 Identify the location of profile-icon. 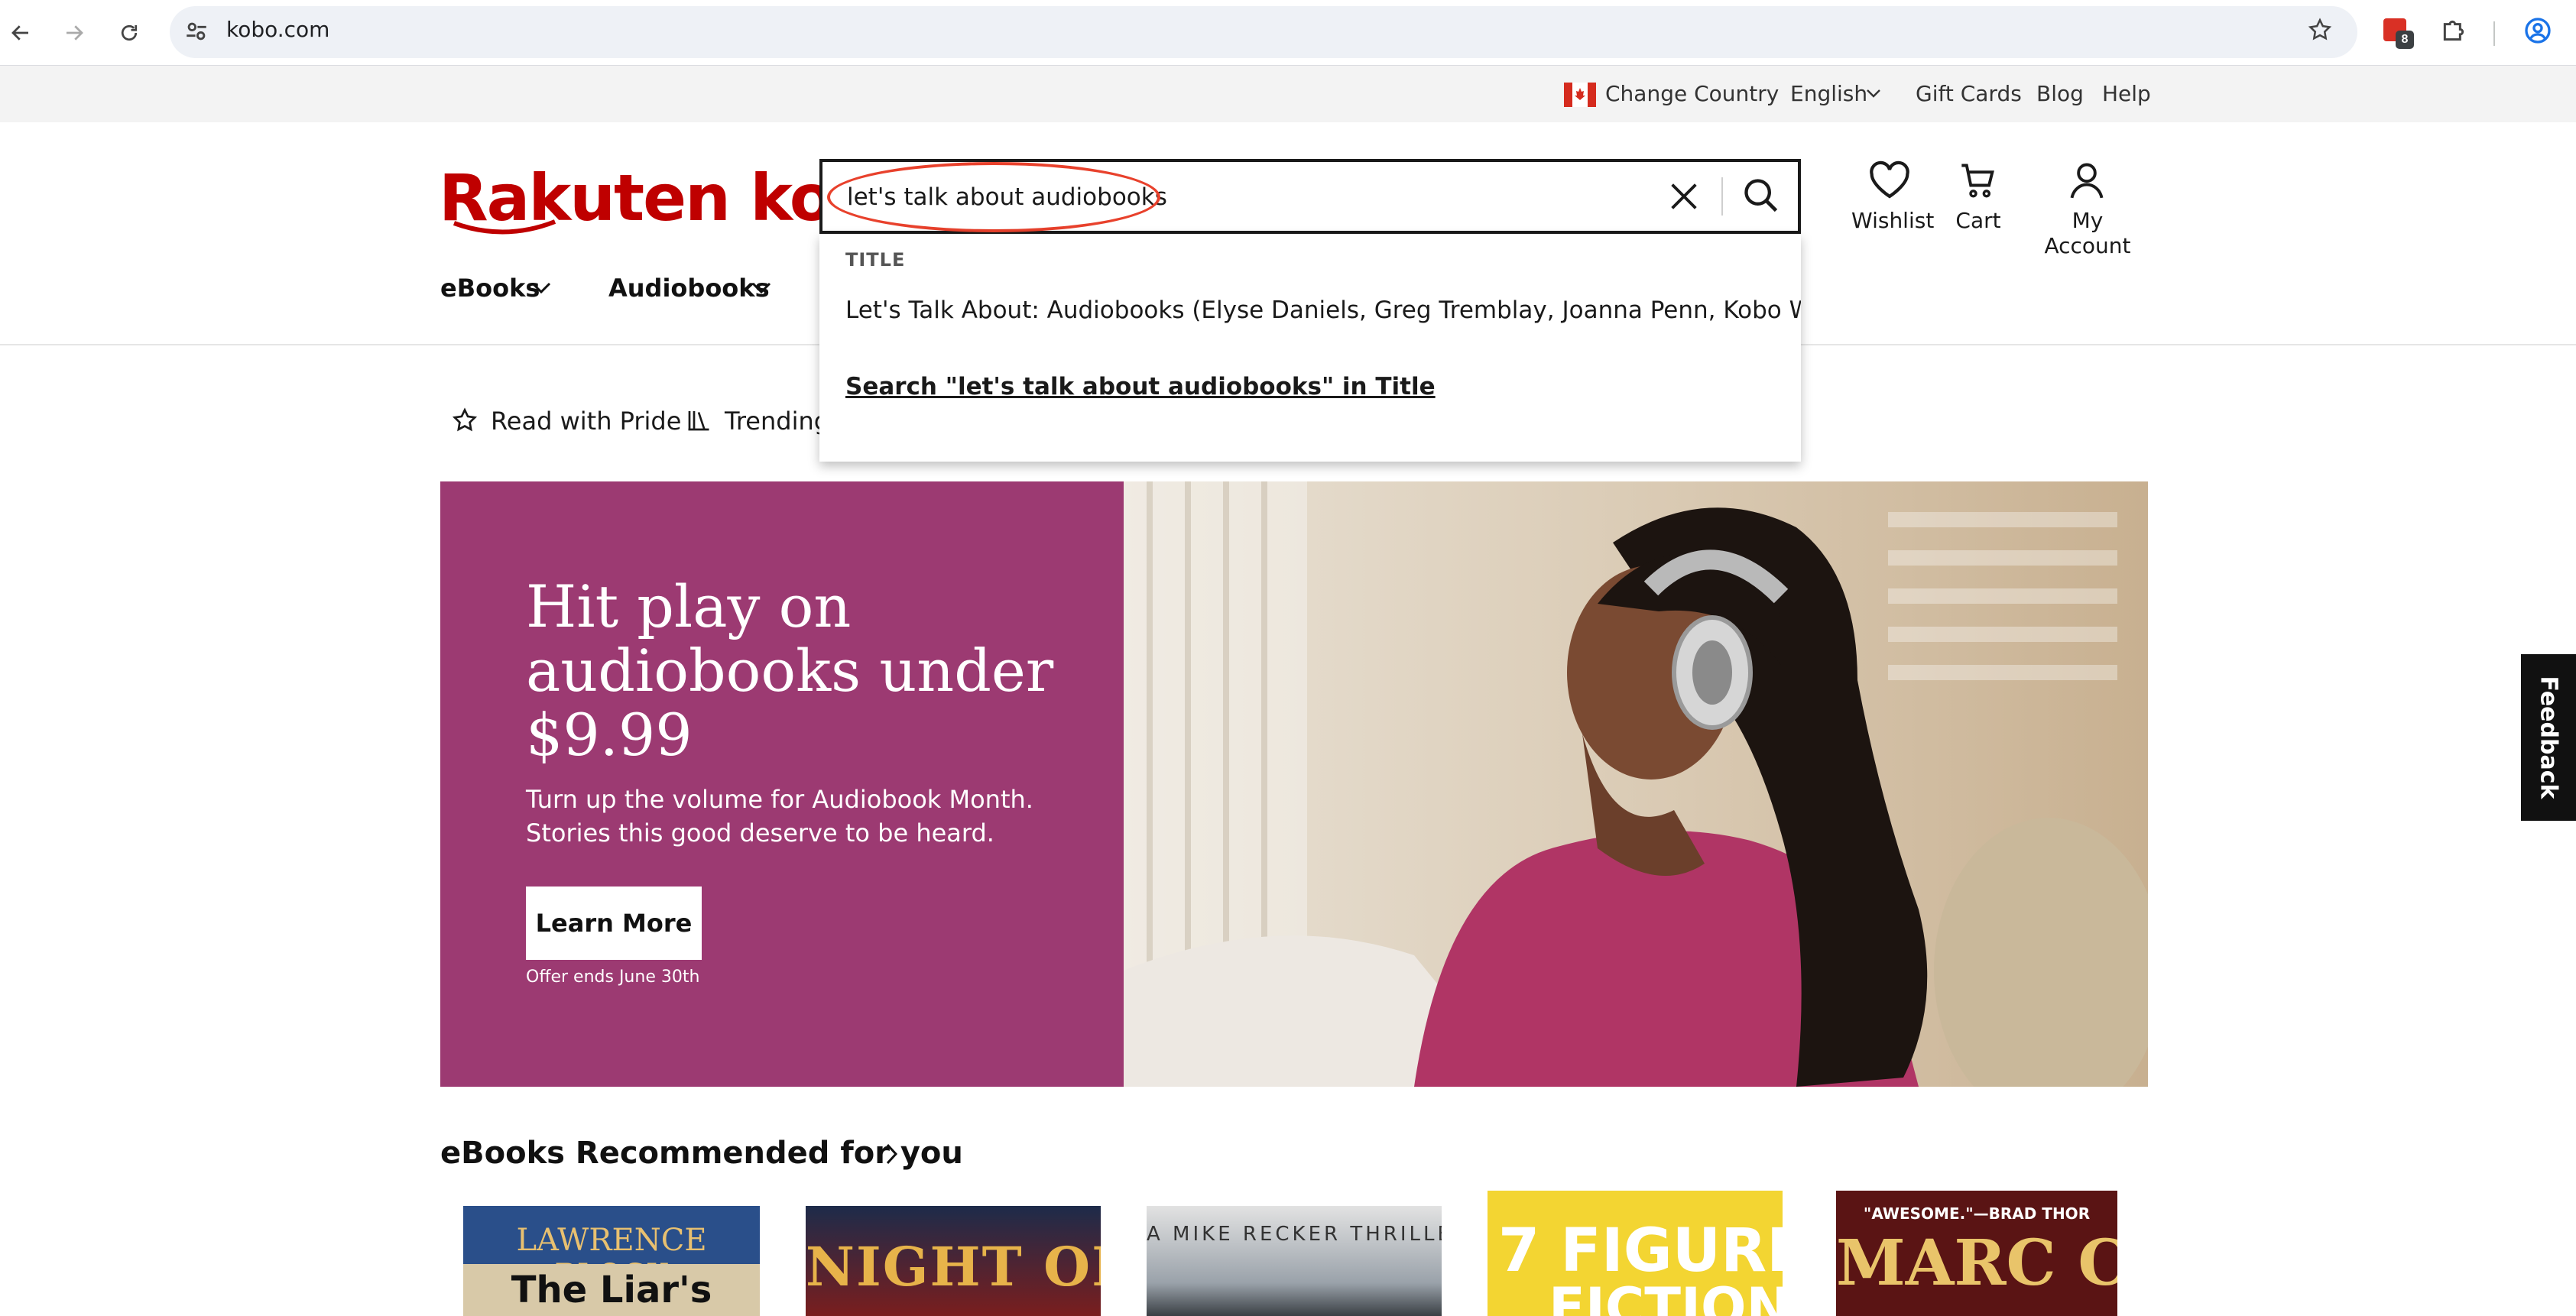
(2537, 33).